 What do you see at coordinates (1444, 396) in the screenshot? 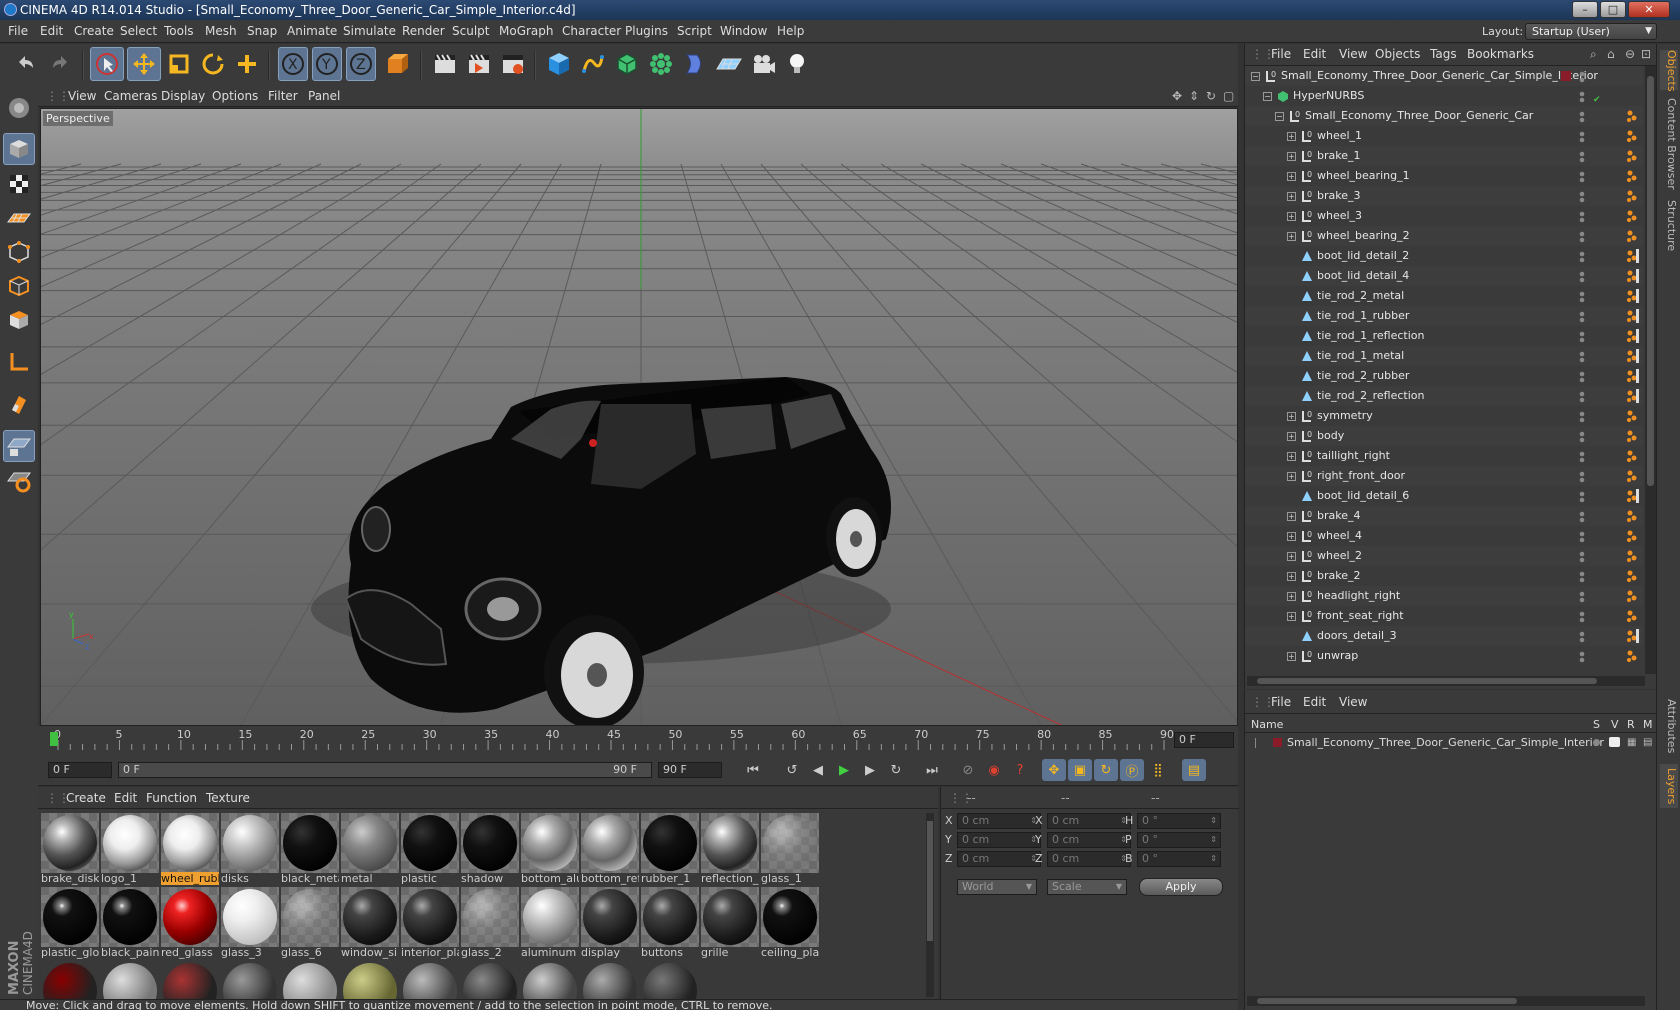
I see `object-row: tie_rod_2_reflection` at bounding box center [1444, 396].